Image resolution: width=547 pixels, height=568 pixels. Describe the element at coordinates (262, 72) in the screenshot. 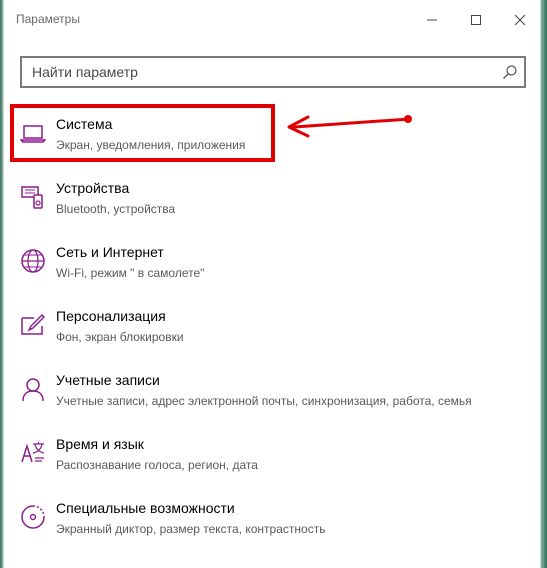

I see `search-input` at that location.